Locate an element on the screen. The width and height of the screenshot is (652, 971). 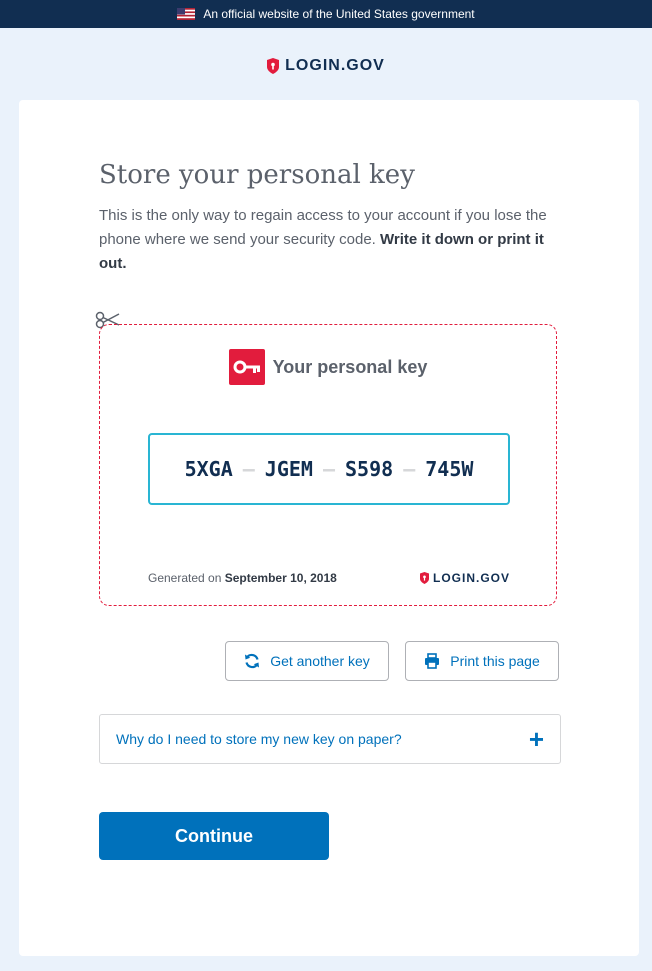
print-page-label: Print this page is located at coordinates (495, 661).